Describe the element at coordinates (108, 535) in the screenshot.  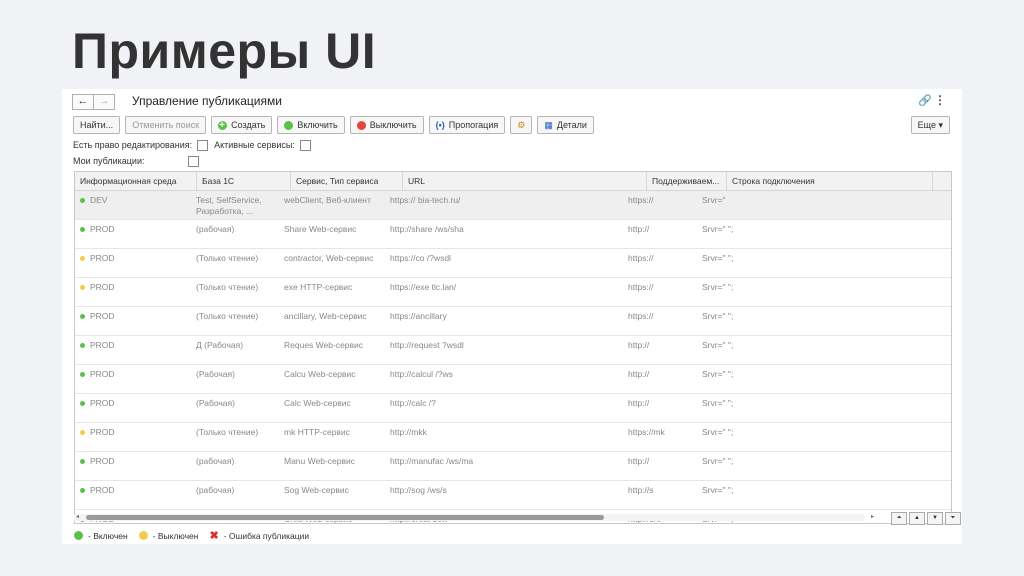
I see `legend-enabled: - Включен` at that location.